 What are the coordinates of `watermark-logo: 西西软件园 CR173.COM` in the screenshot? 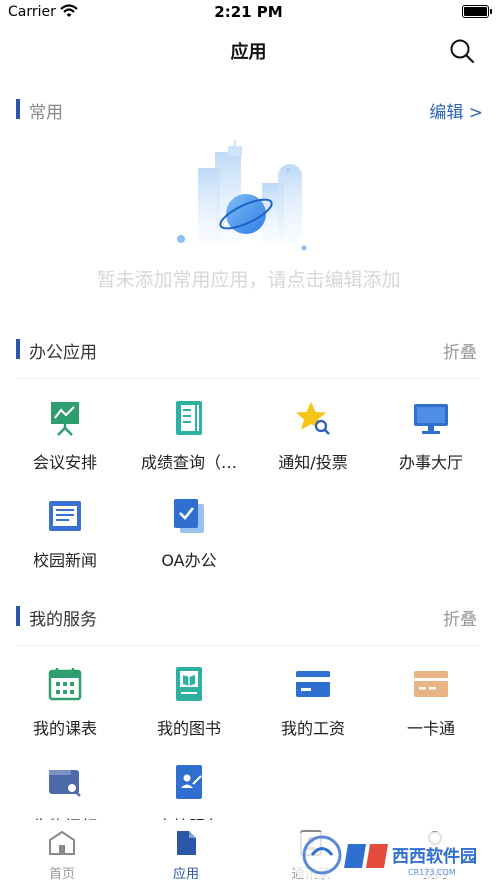 It's located at (394, 855).